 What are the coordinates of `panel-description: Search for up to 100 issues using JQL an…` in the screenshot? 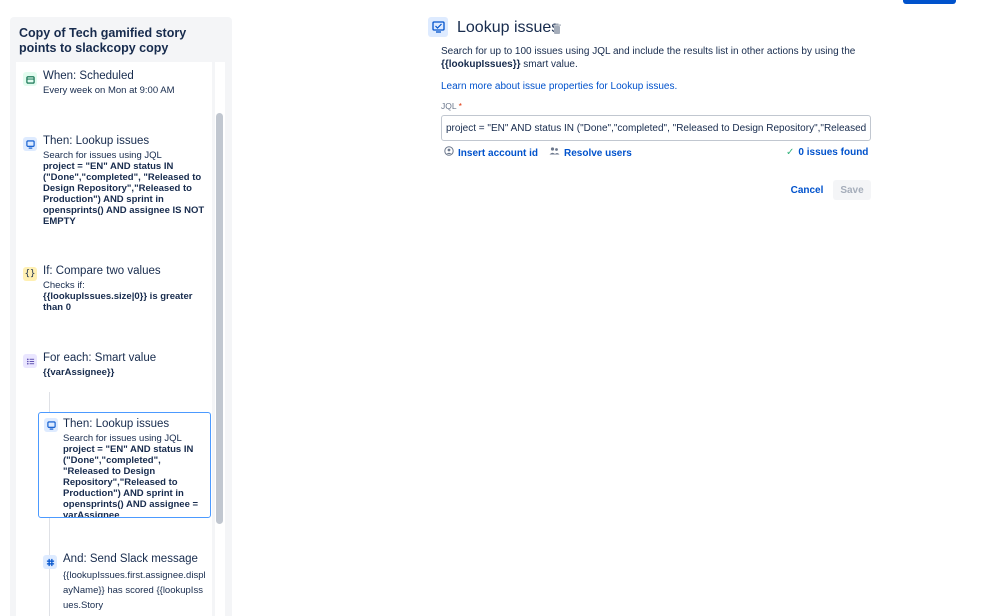 It's located at (648, 58).